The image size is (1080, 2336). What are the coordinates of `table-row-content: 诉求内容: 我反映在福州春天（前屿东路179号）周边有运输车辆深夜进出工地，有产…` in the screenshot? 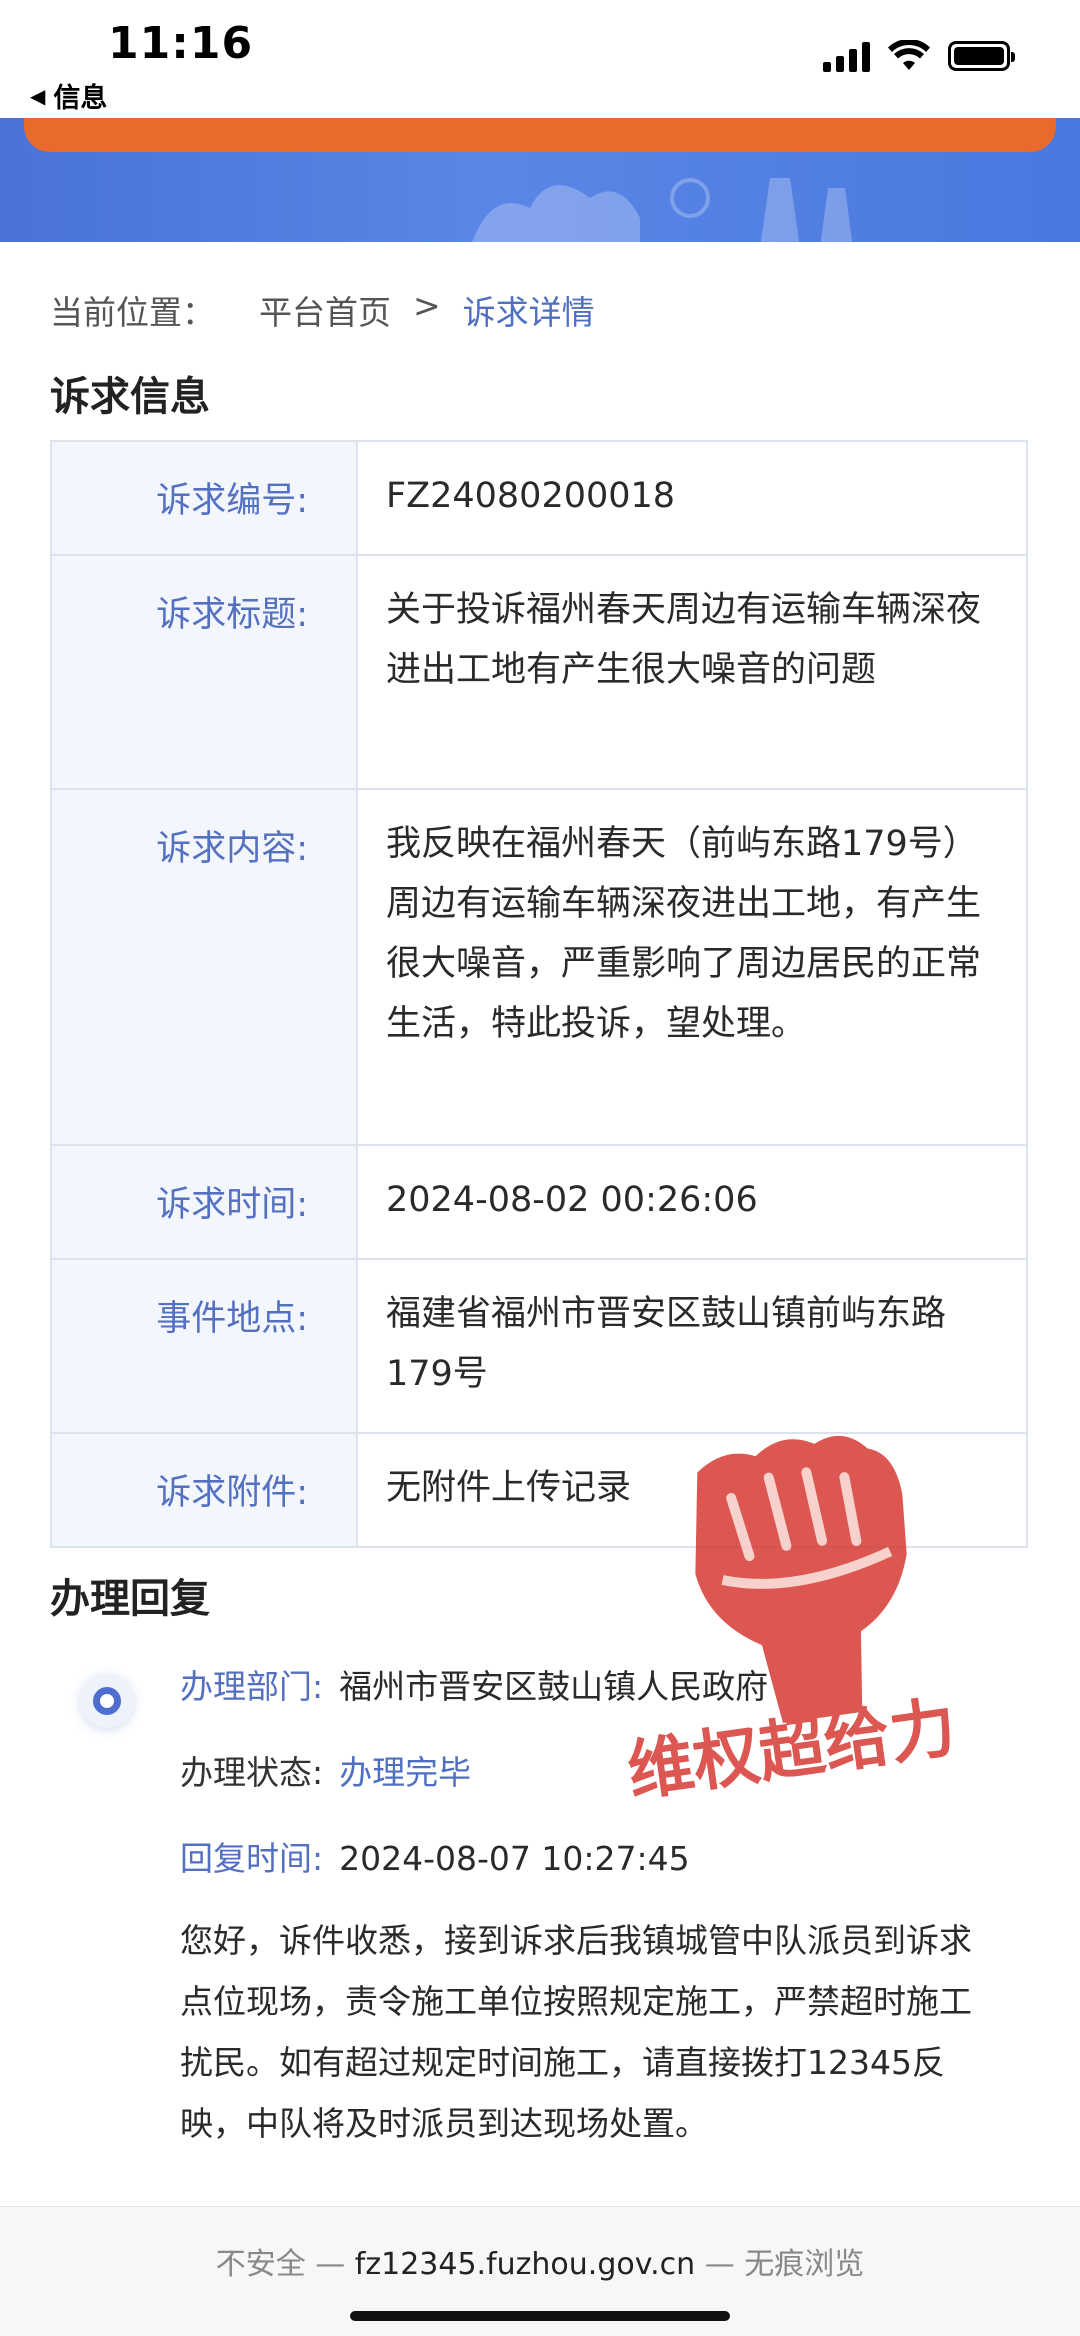 It's located at (539, 968).